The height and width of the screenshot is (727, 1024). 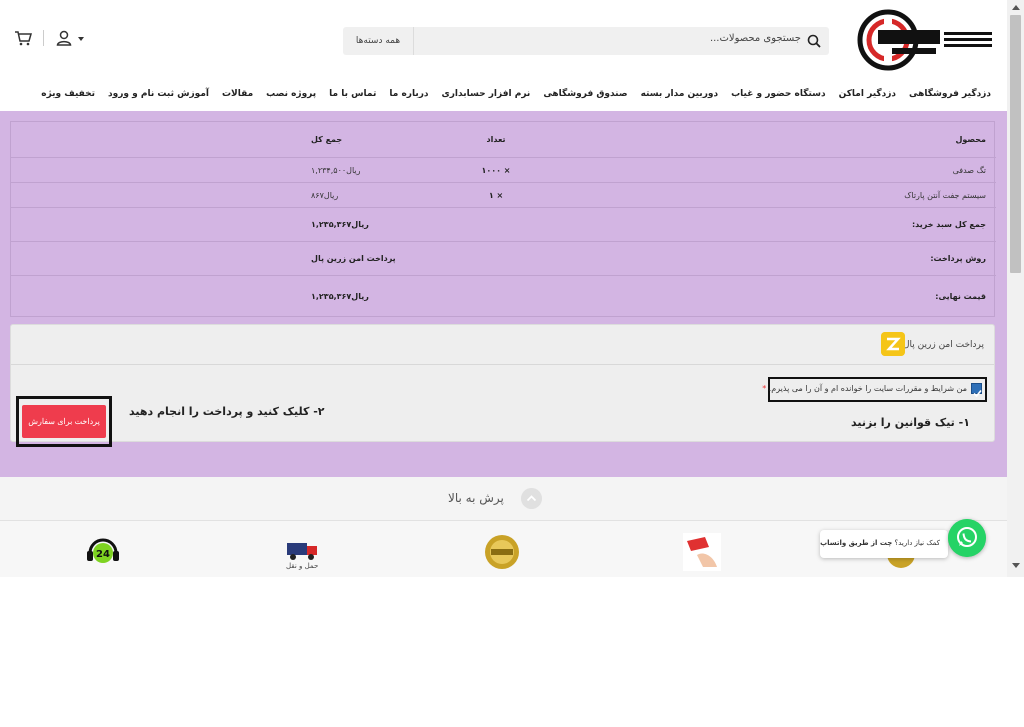 What do you see at coordinates (960, 296) in the screenshot?
I see `final-price-label: قیمت نهایی:` at bounding box center [960, 296].